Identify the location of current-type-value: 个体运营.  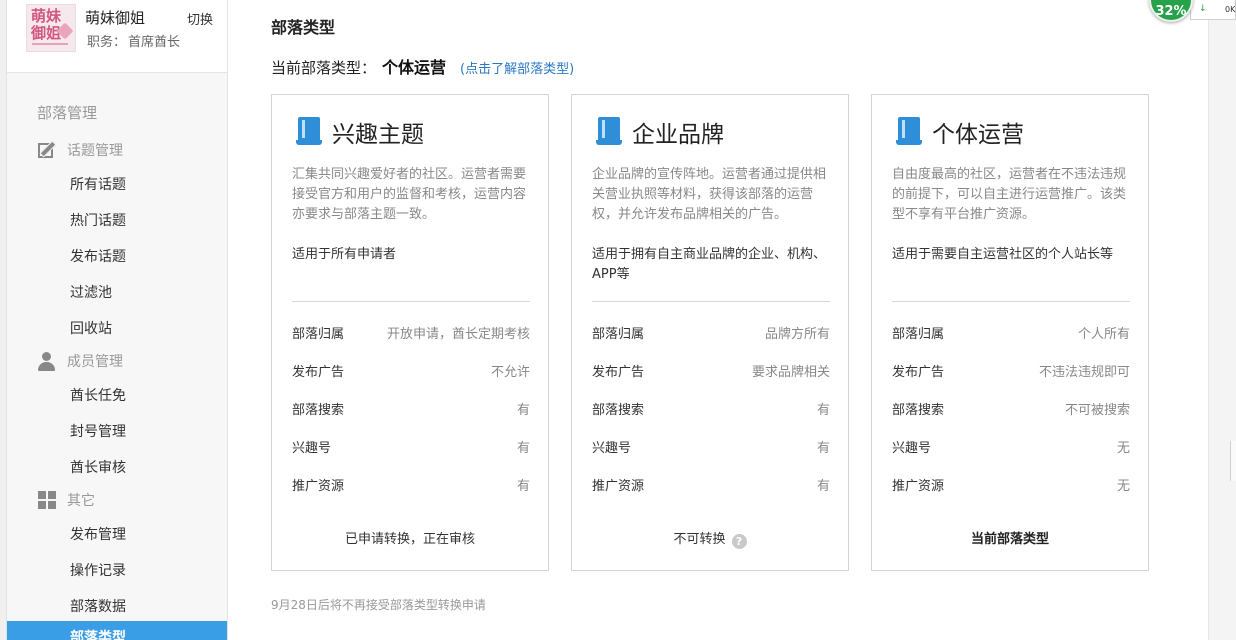
(414, 67).